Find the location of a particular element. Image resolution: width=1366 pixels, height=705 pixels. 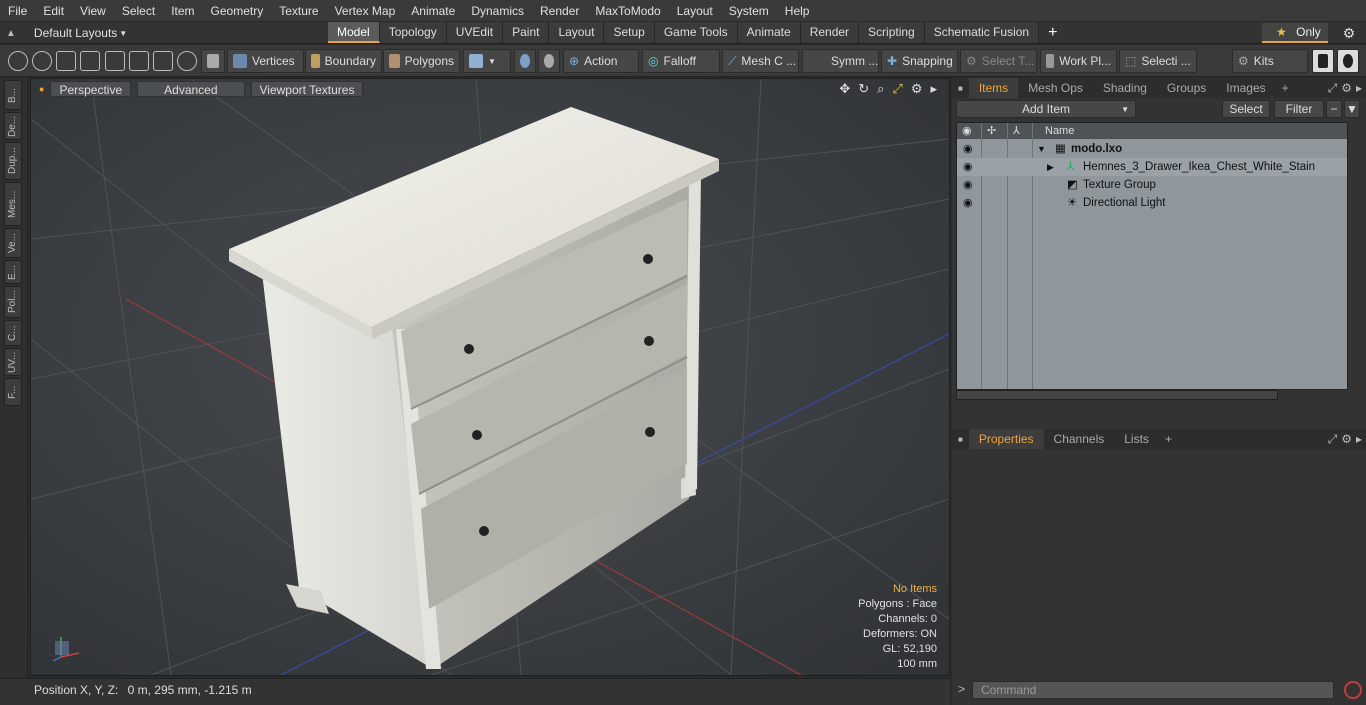

menu-dynamics: Dynamics is located at coordinates (497, 11).